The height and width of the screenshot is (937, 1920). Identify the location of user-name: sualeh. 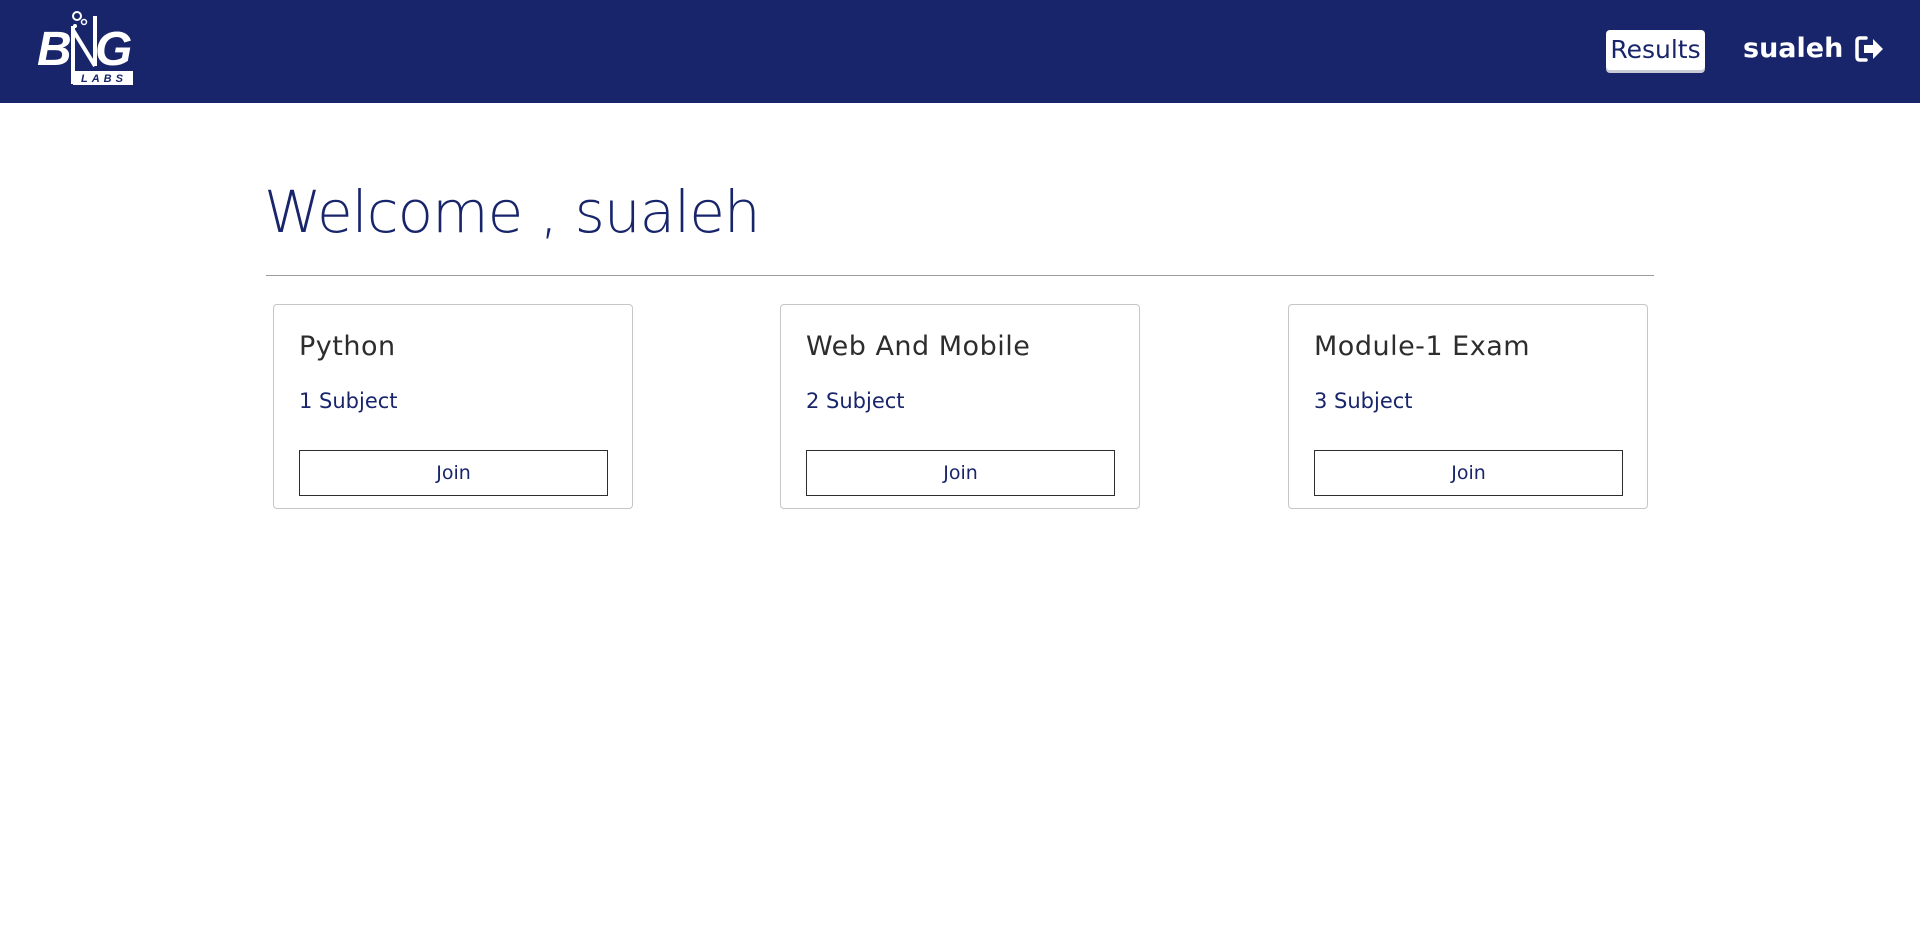
(1793, 48).